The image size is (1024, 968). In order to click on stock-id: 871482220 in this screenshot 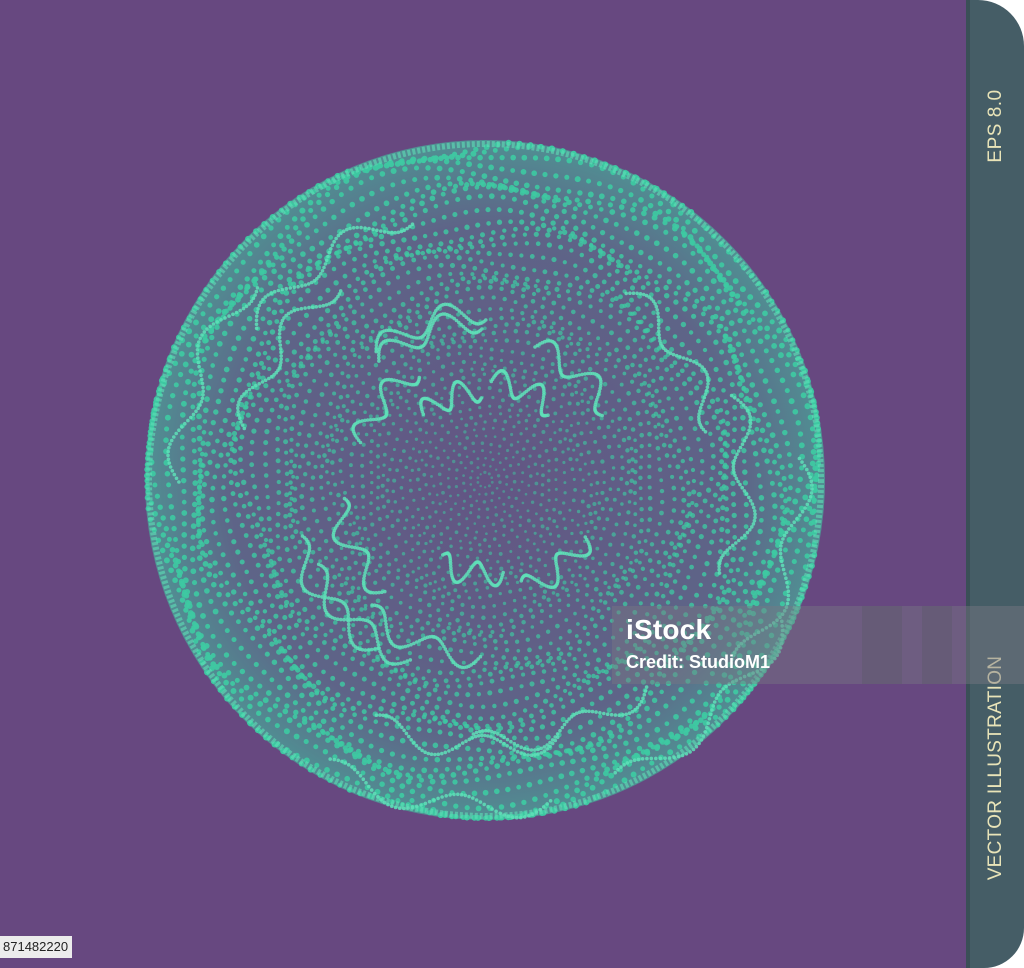, I will do `click(36, 947)`.